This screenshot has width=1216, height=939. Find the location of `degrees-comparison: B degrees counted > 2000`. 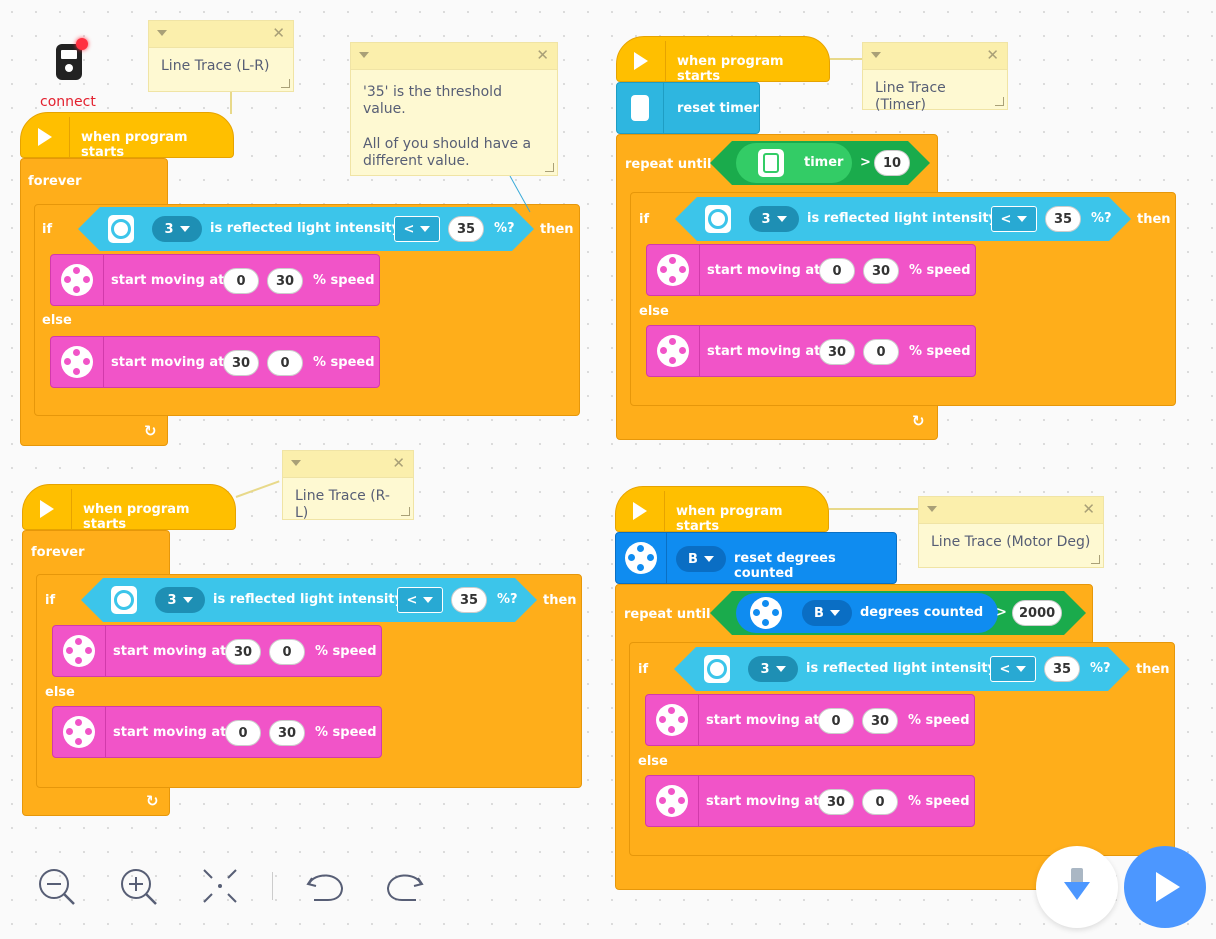

degrees-comparison: B degrees counted > 2000 is located at coordinates (898, 613).